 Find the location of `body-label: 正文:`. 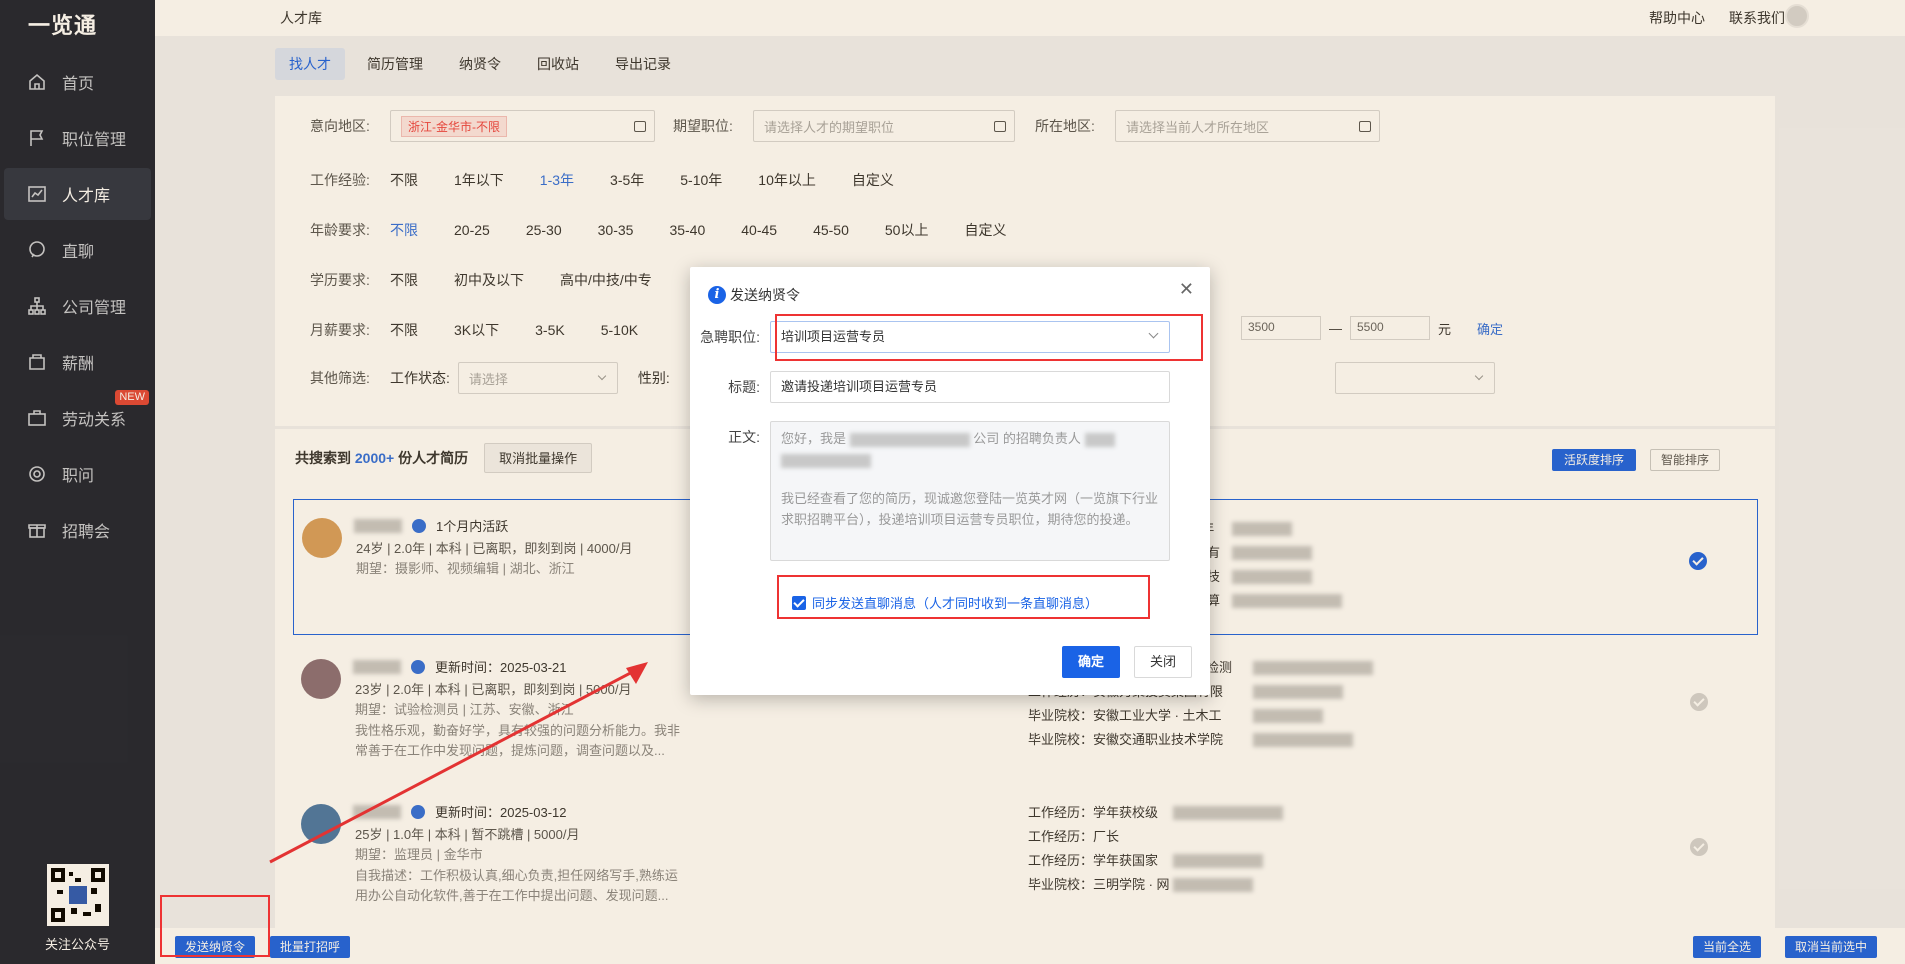

body-label: 正文: is located at coordinates (744, 437).